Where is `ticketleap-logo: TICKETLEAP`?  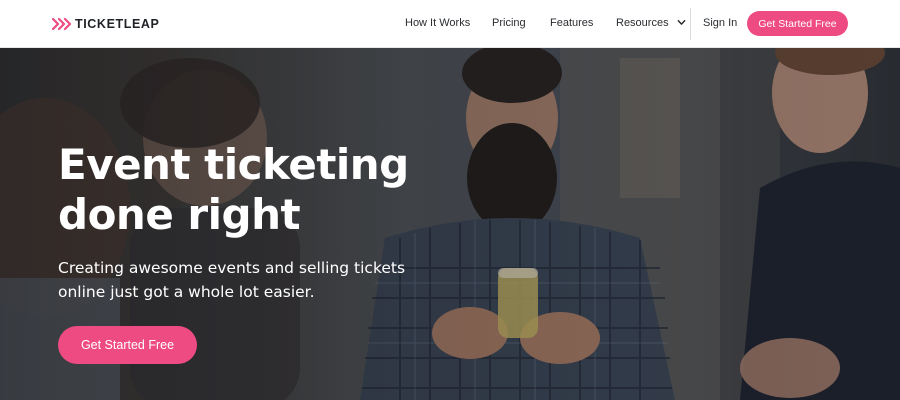 ticketleap-logo: TICKETLEAP is located at coordinates (105, 24).